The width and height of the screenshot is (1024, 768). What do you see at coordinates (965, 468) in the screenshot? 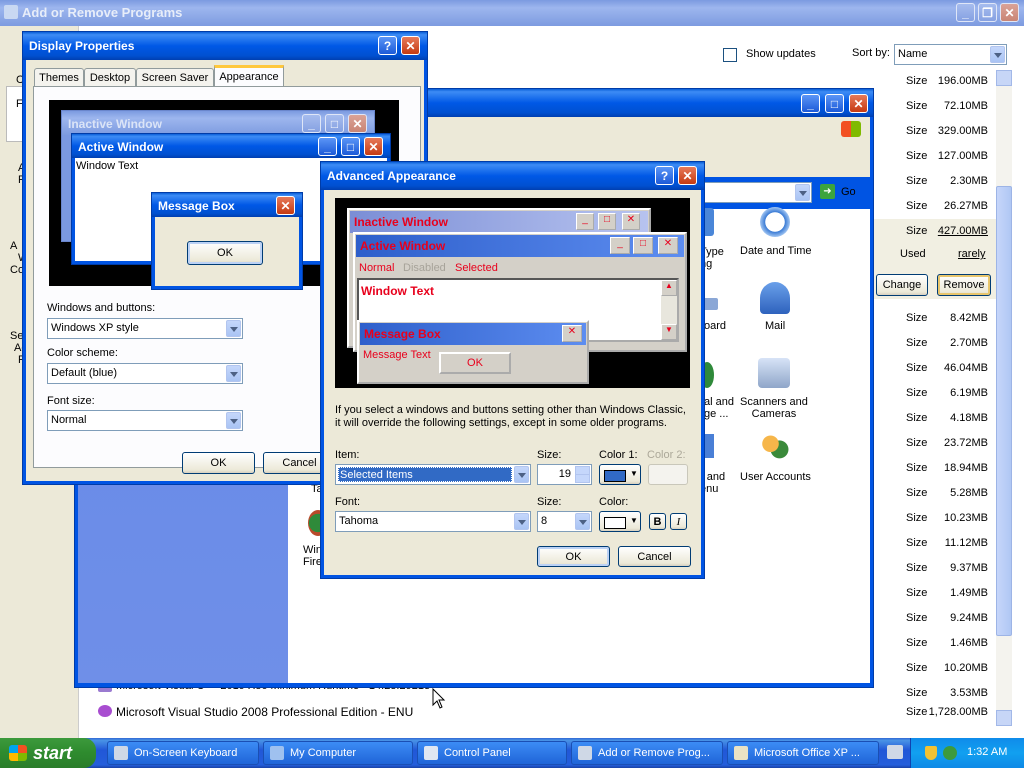
I see `size-value: 18.94MB` at bounding box center [965, 468].